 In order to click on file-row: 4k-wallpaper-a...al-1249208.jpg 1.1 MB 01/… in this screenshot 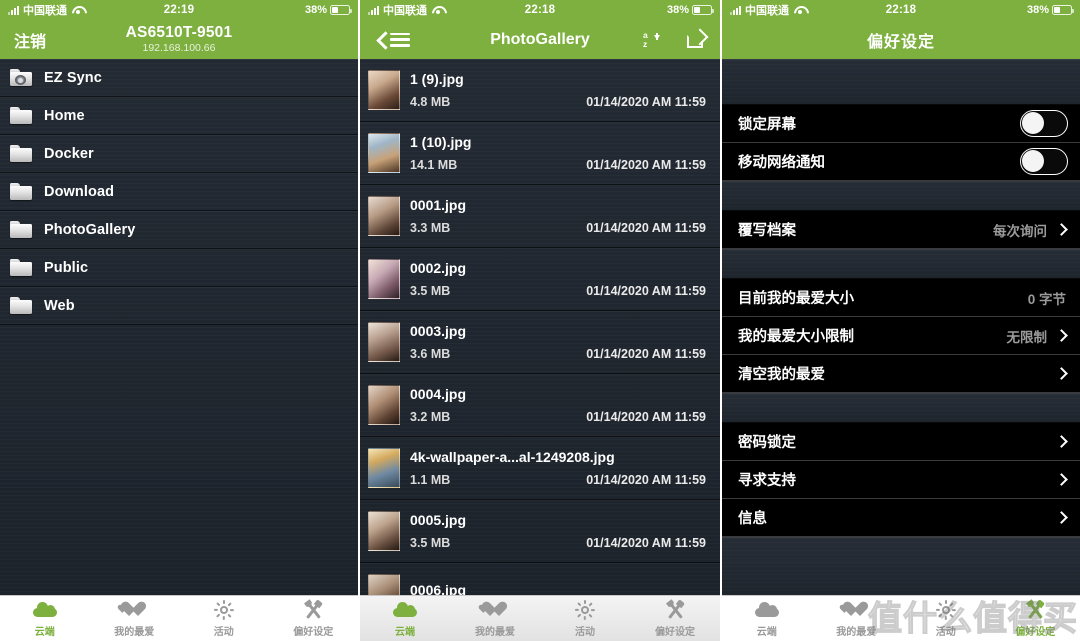, I will do `click(540, 468)`.